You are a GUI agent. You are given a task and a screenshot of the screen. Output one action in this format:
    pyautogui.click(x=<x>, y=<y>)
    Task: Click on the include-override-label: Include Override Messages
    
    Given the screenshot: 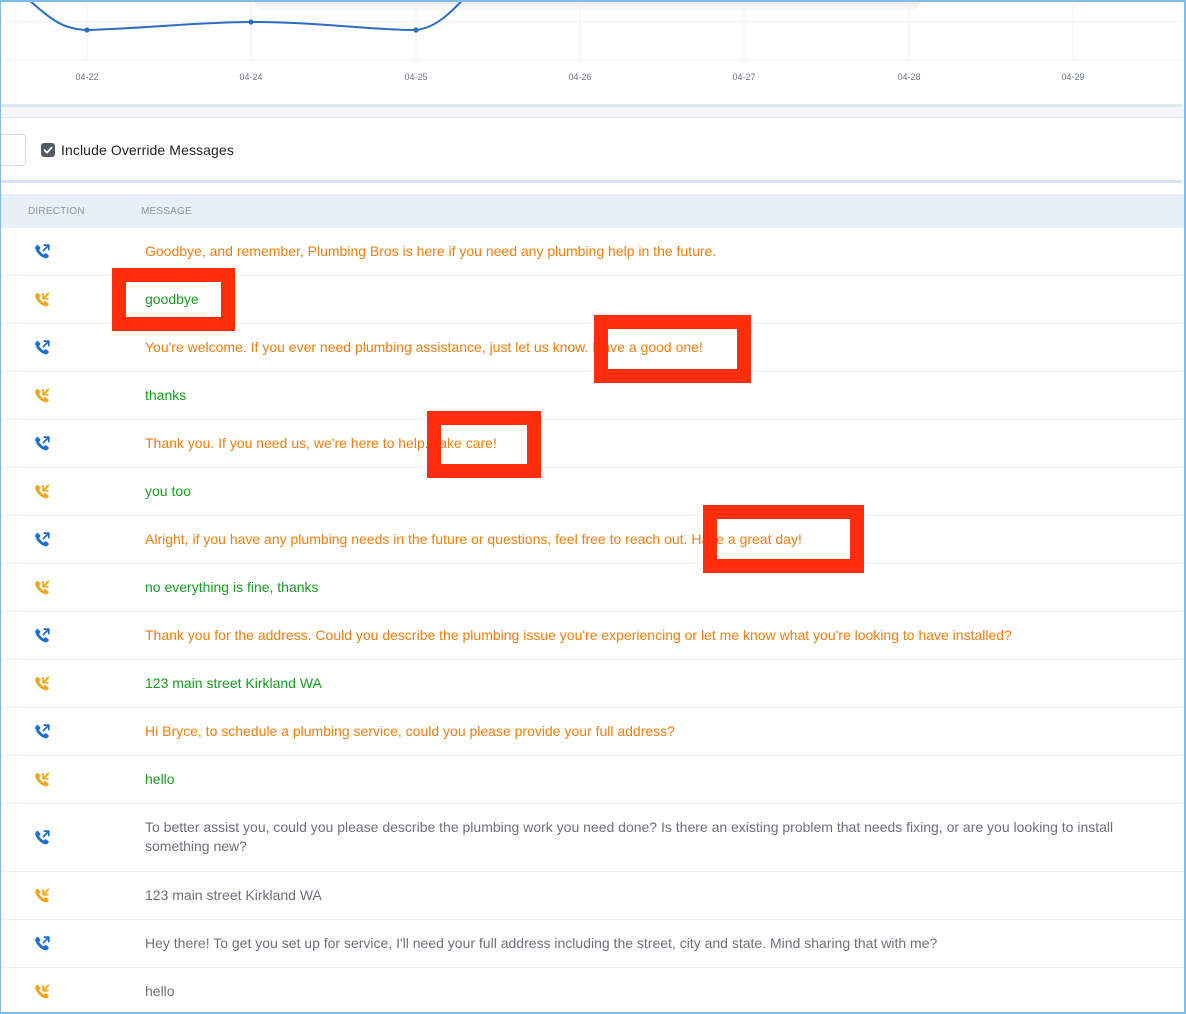 What is the action you would take?
    pyautogui.click(x=147, y=150)
    